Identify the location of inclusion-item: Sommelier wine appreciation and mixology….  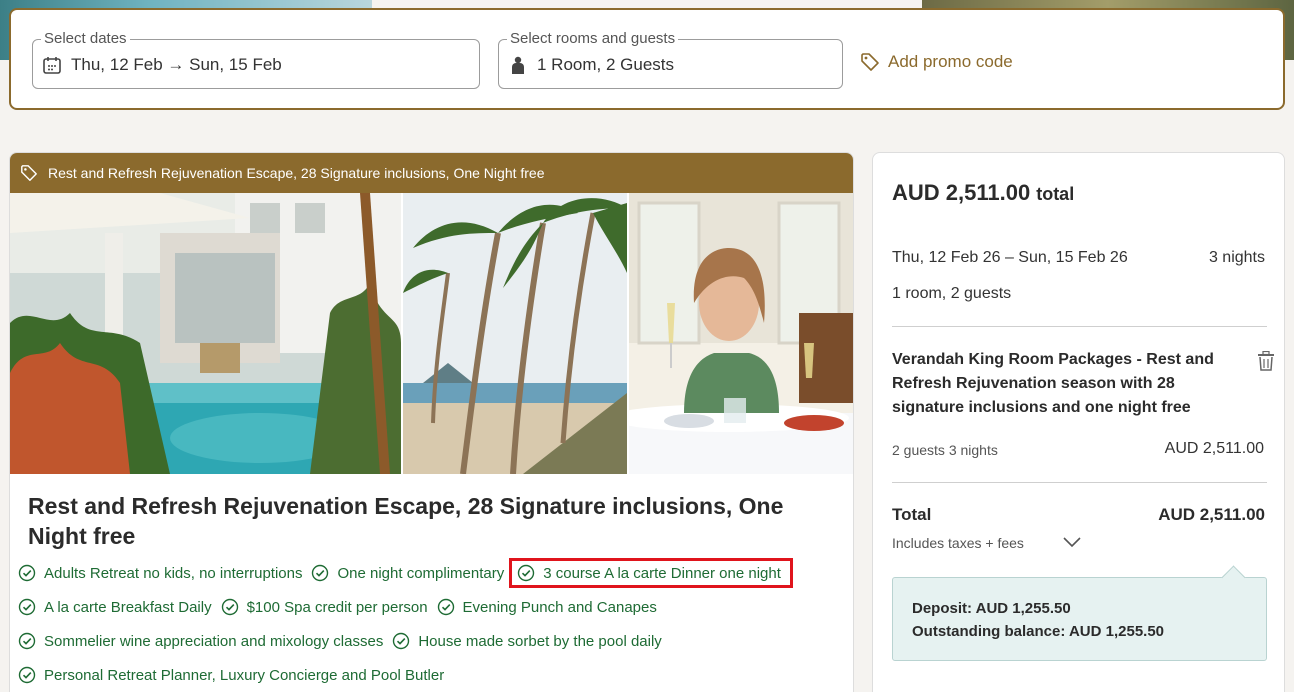
(200, 641).